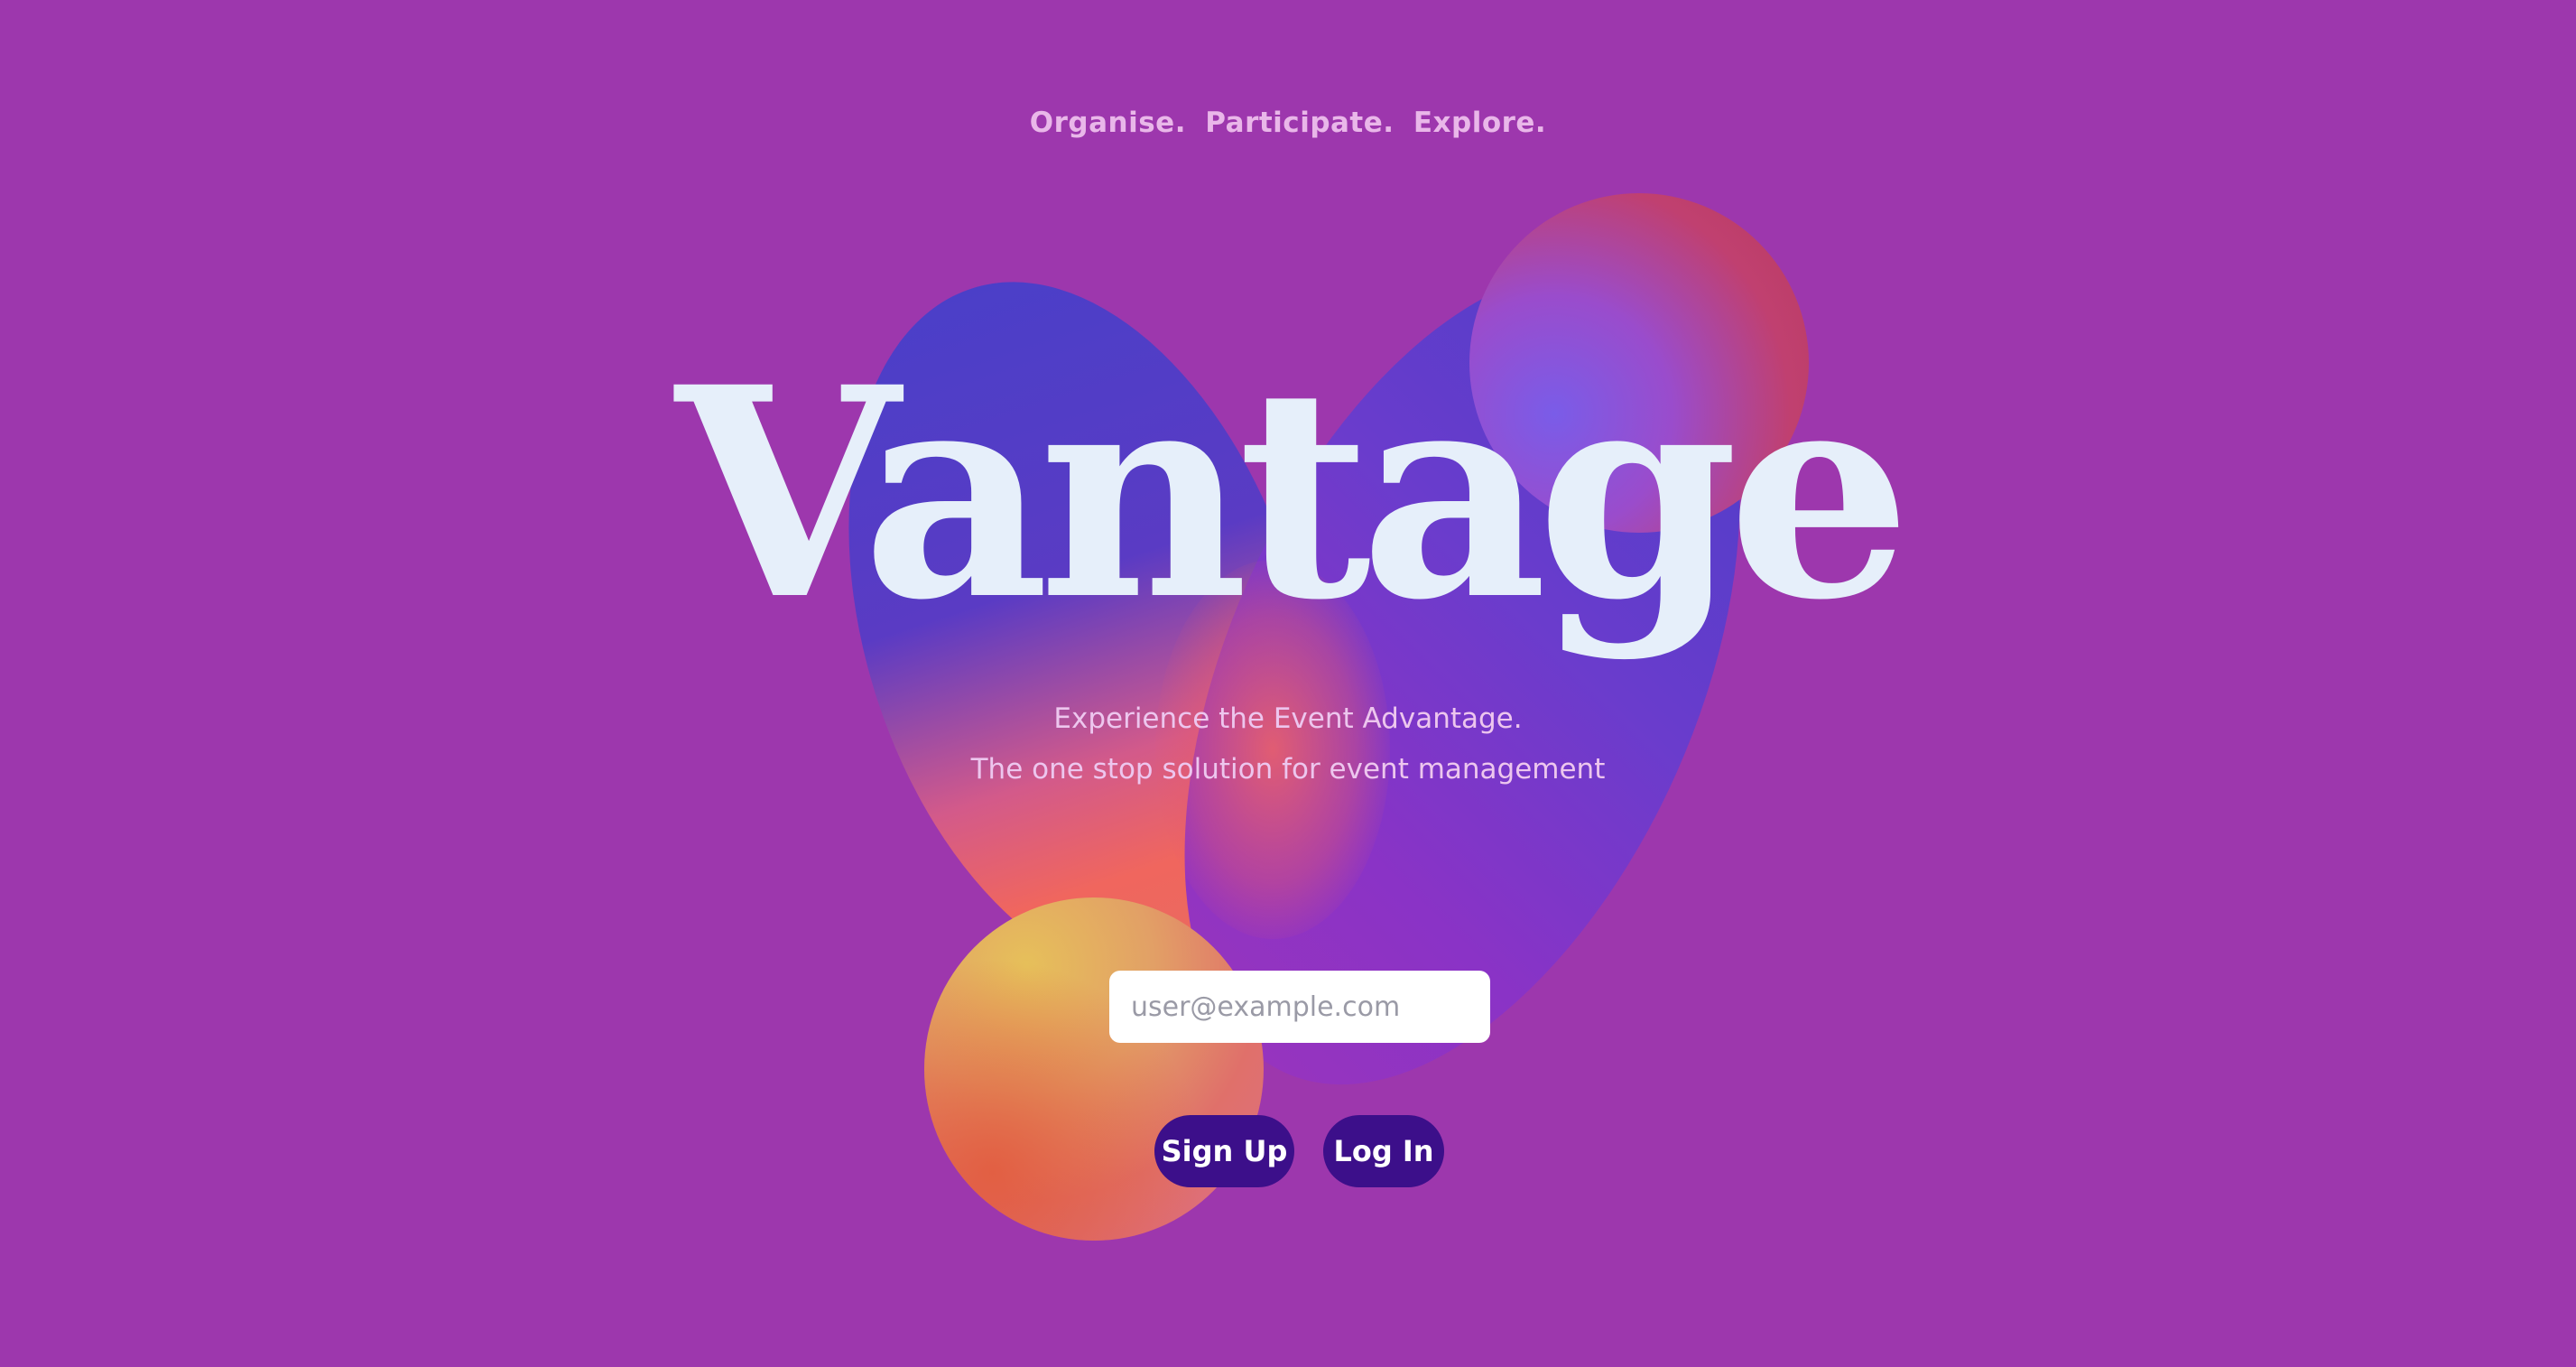  I want to click on tagline: Organise. Participate. Explore., so click(1288, 123).